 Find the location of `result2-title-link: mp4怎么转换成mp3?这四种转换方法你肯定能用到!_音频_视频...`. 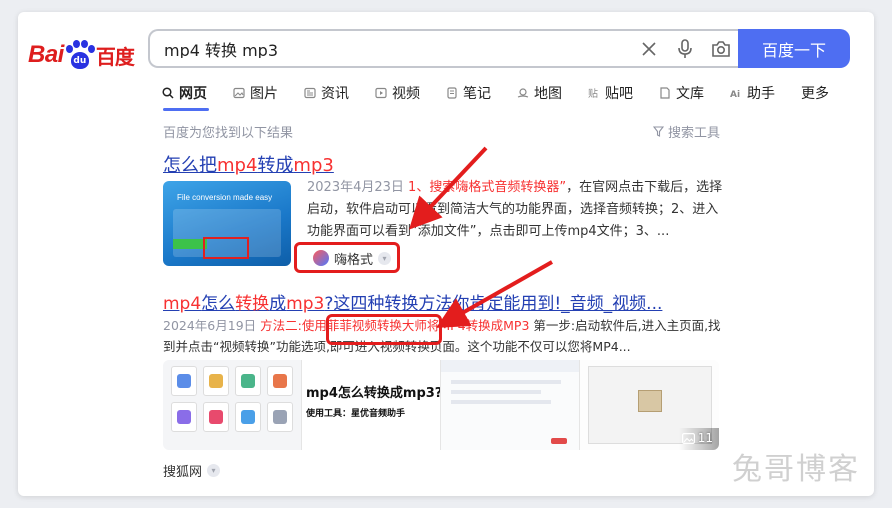

result2-title-link: mp4怎么转换成mp3?这四种转换方法你肯定能用到!_音频_视频... is located at coordinates (412, 301).